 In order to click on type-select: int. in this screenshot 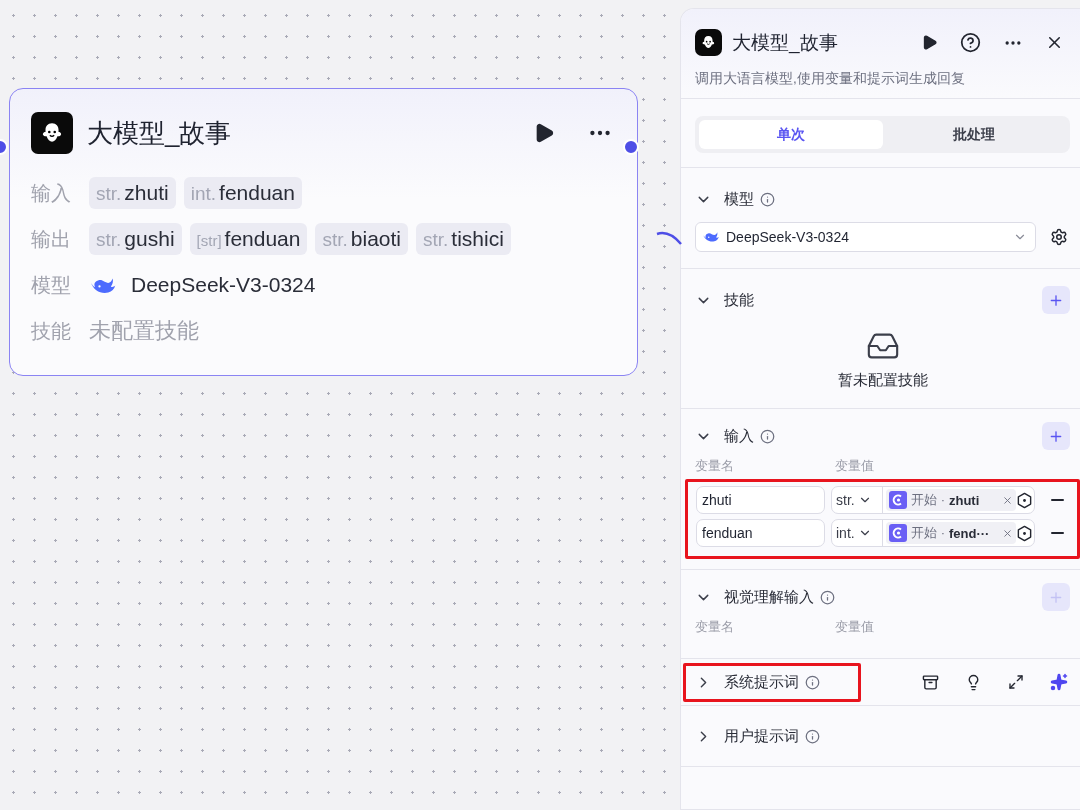, I will do `click(857, 533)`.